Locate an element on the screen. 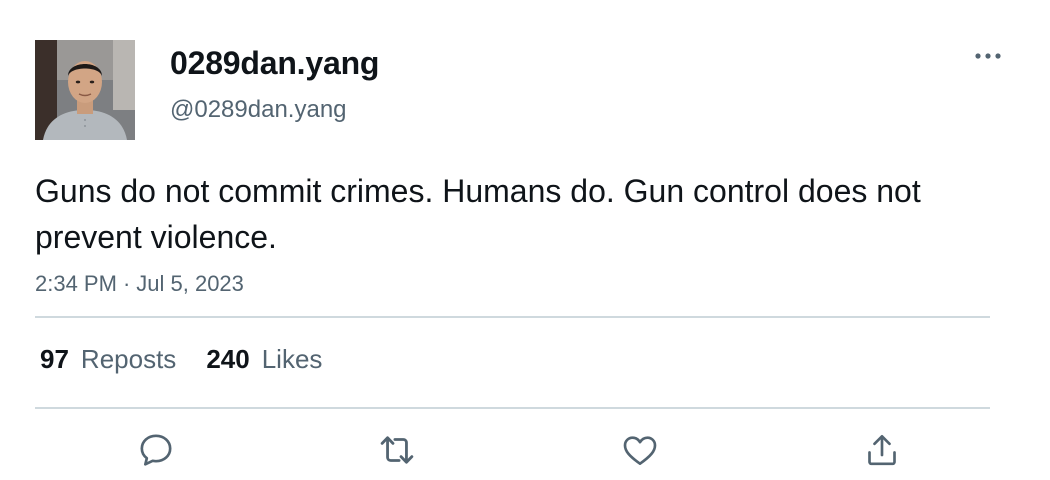 This screenshot has width=1050, height=480. tweet-time: 2:34 PM is located at coordinates (76, 283).